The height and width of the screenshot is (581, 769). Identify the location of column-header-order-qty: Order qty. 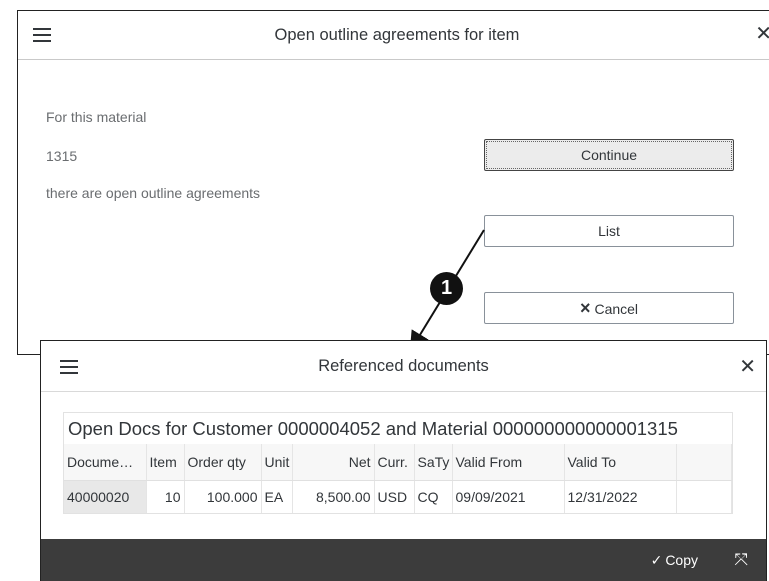
(223, 462).